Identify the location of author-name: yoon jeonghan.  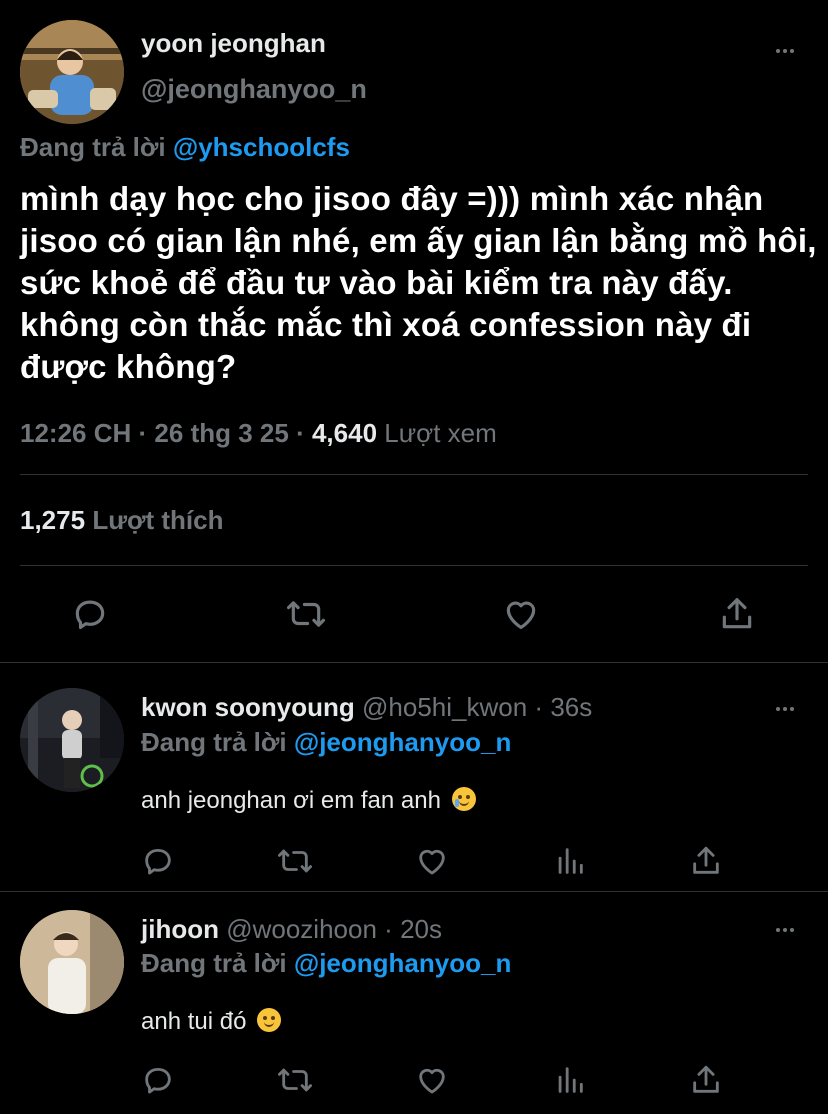
(233, 43).